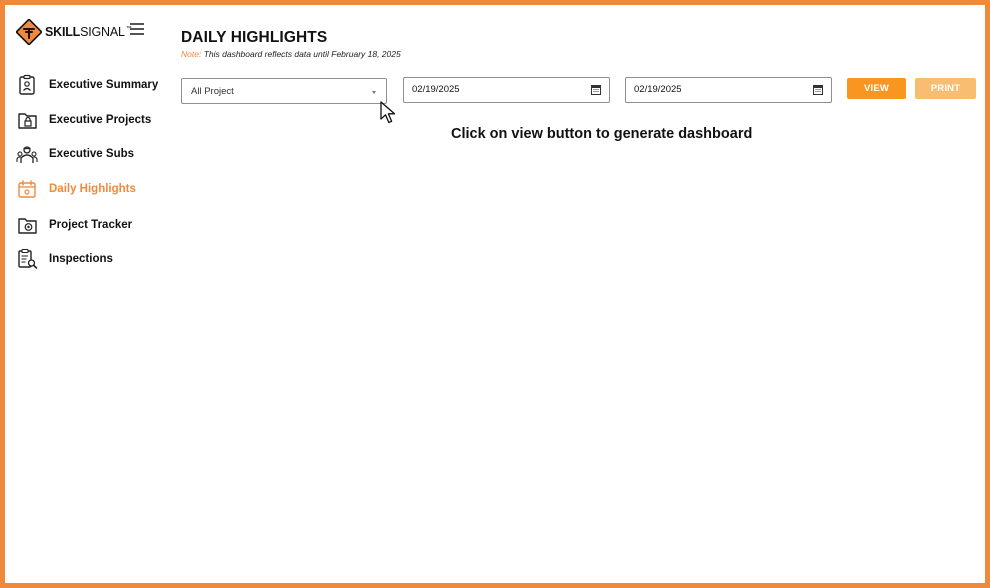 The height and width of the screenshot is (588, 990). Describe the element at coordinates (254, 37) in the screenshot. I see `page-title: DAILY HIGHLIGHTS` at that location.